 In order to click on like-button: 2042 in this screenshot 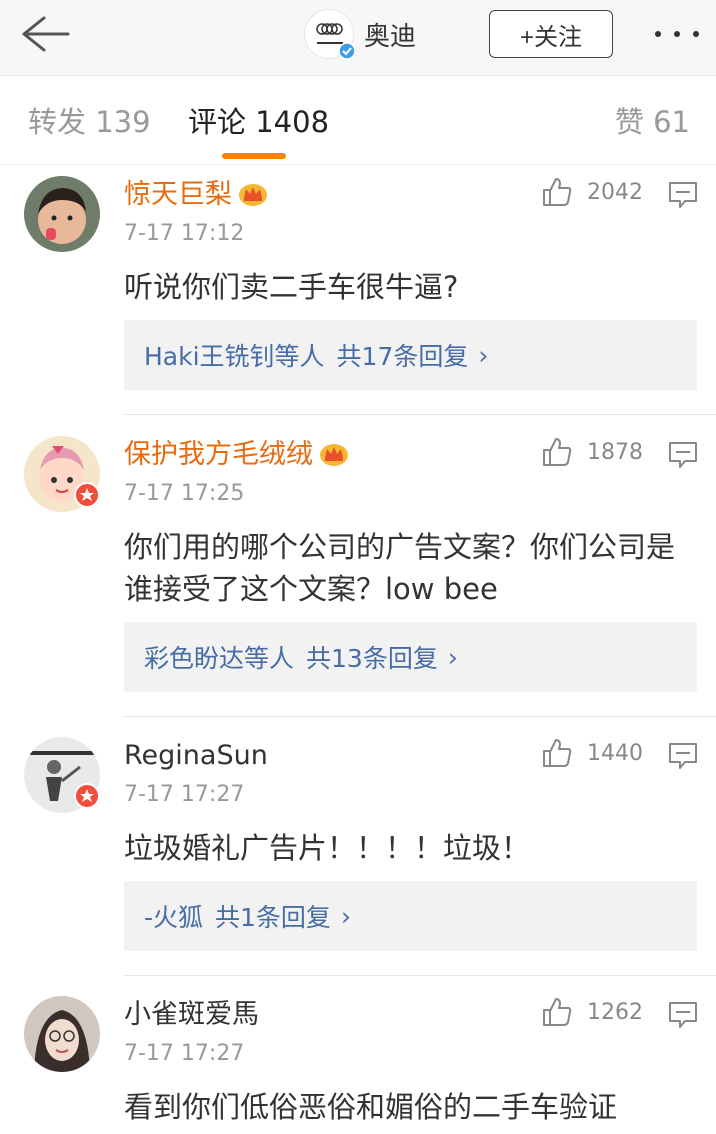, I will do `click(592, 192)`.